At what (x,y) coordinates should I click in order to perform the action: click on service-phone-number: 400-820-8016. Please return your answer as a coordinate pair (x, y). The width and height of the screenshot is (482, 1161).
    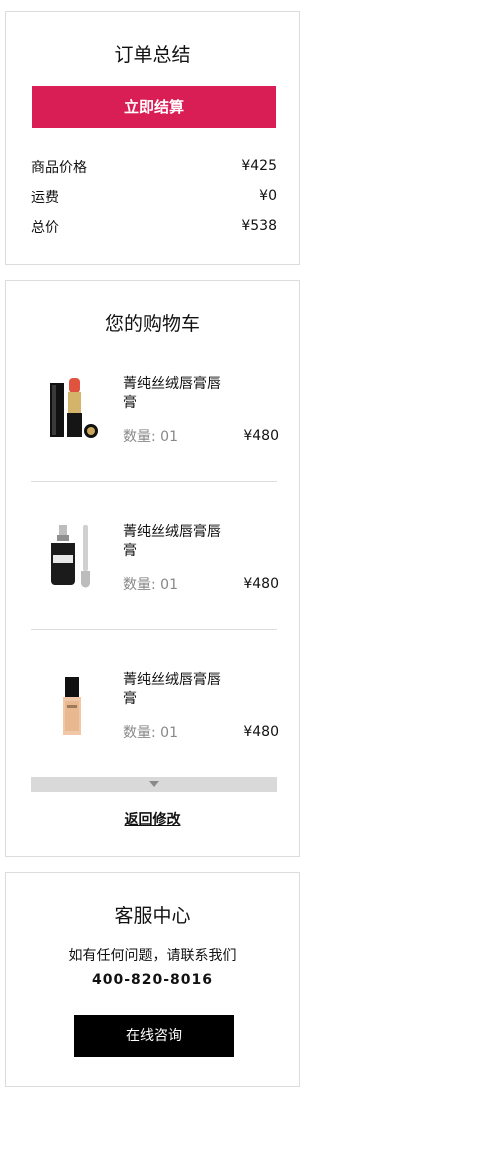
    Looking at the image, I should click on (152, 980).